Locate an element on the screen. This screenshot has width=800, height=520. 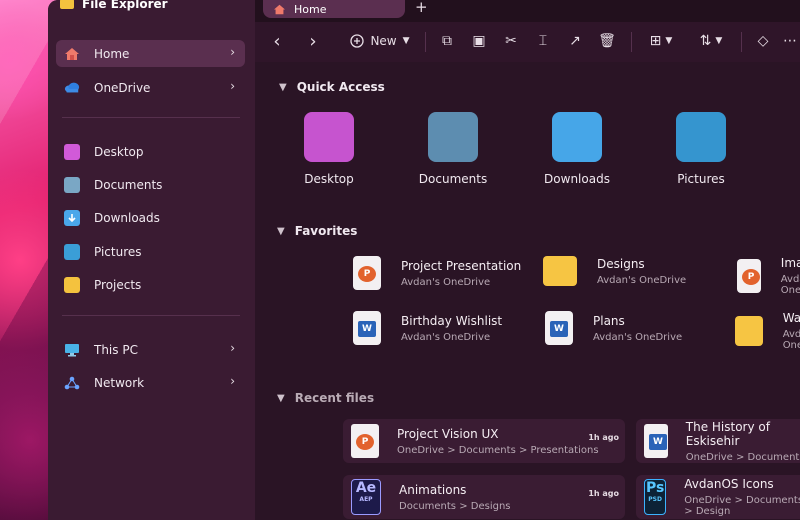
new-button-label: New is located at coordinates (383, 41).